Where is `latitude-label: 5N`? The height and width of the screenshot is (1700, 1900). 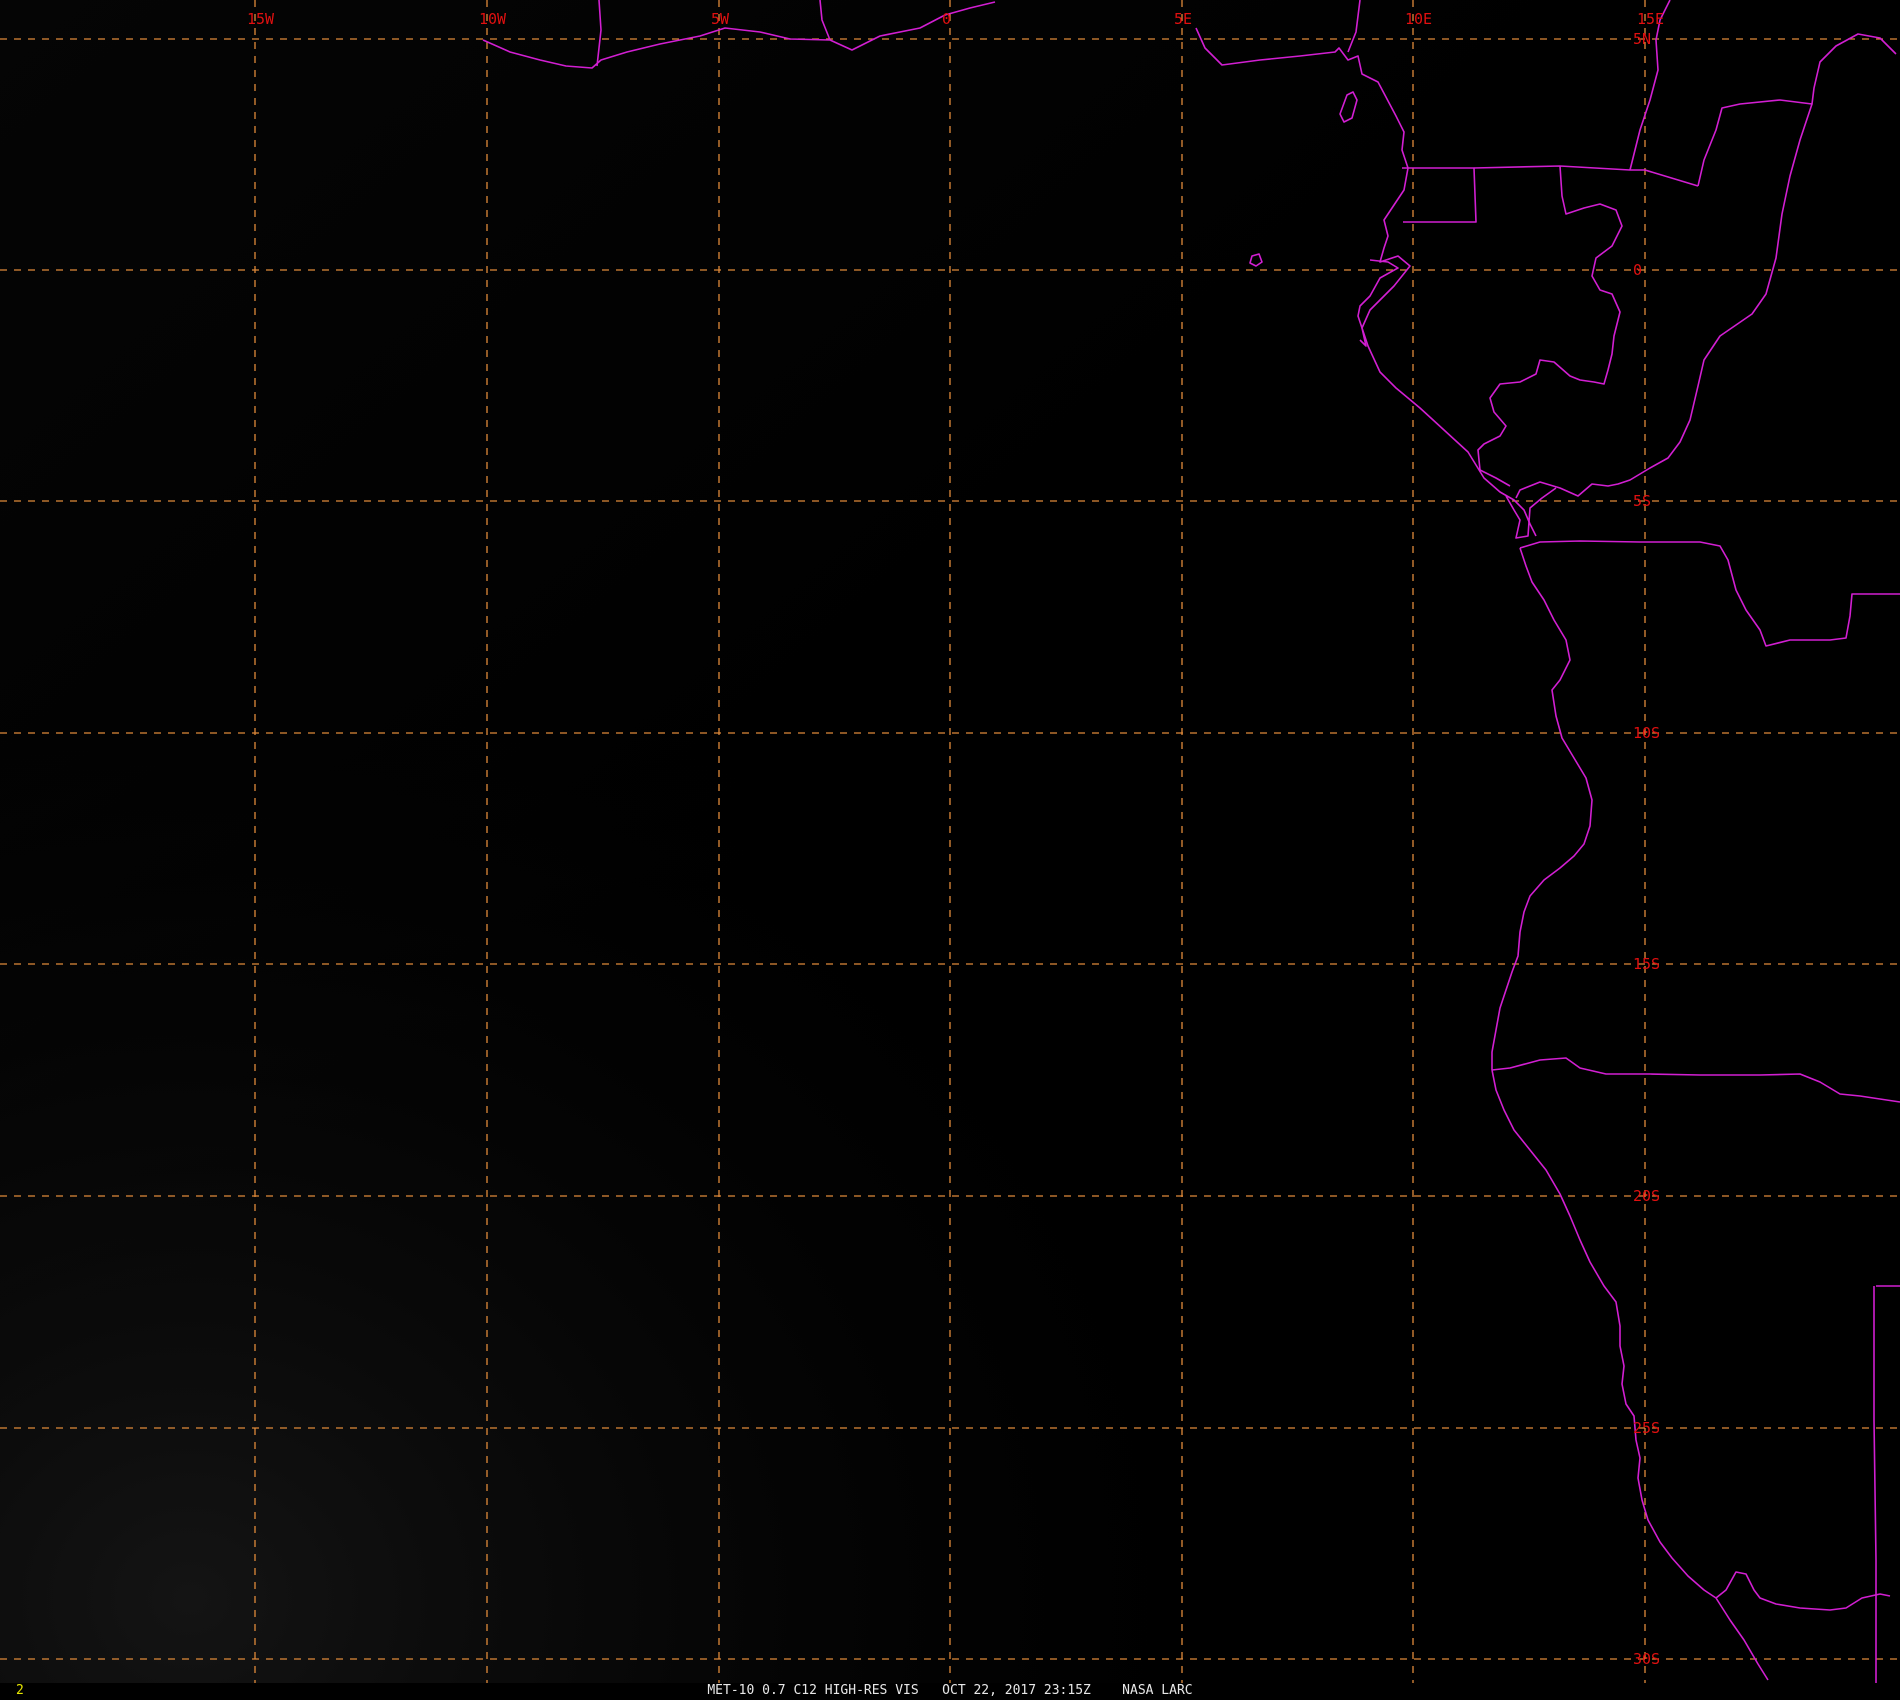
latitude-label: 5N is located at coordinates (1642, 39).